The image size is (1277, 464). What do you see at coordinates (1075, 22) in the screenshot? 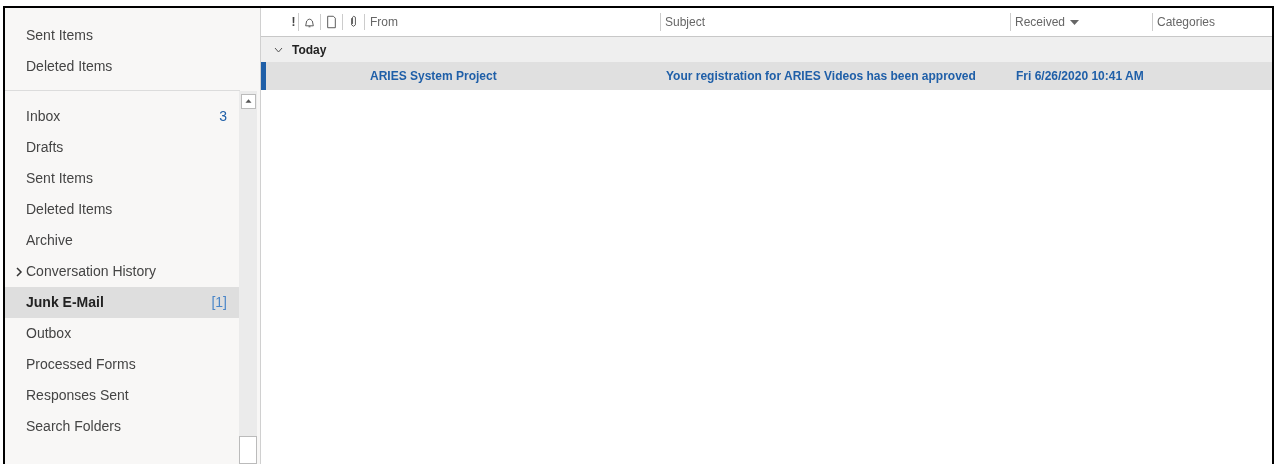
I see `sort-descending-icon` at bounding box center [1075, 22].